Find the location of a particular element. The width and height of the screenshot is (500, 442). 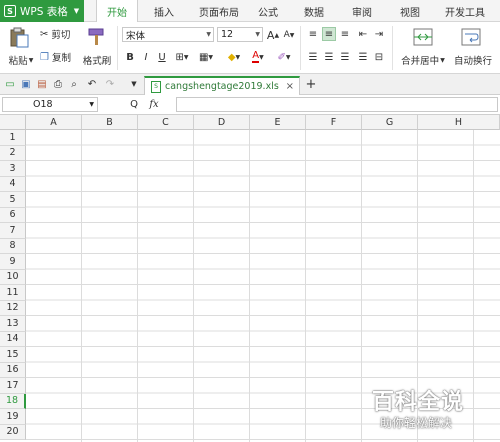

print-icon: ⎙ is located at coordinates (58, 84).